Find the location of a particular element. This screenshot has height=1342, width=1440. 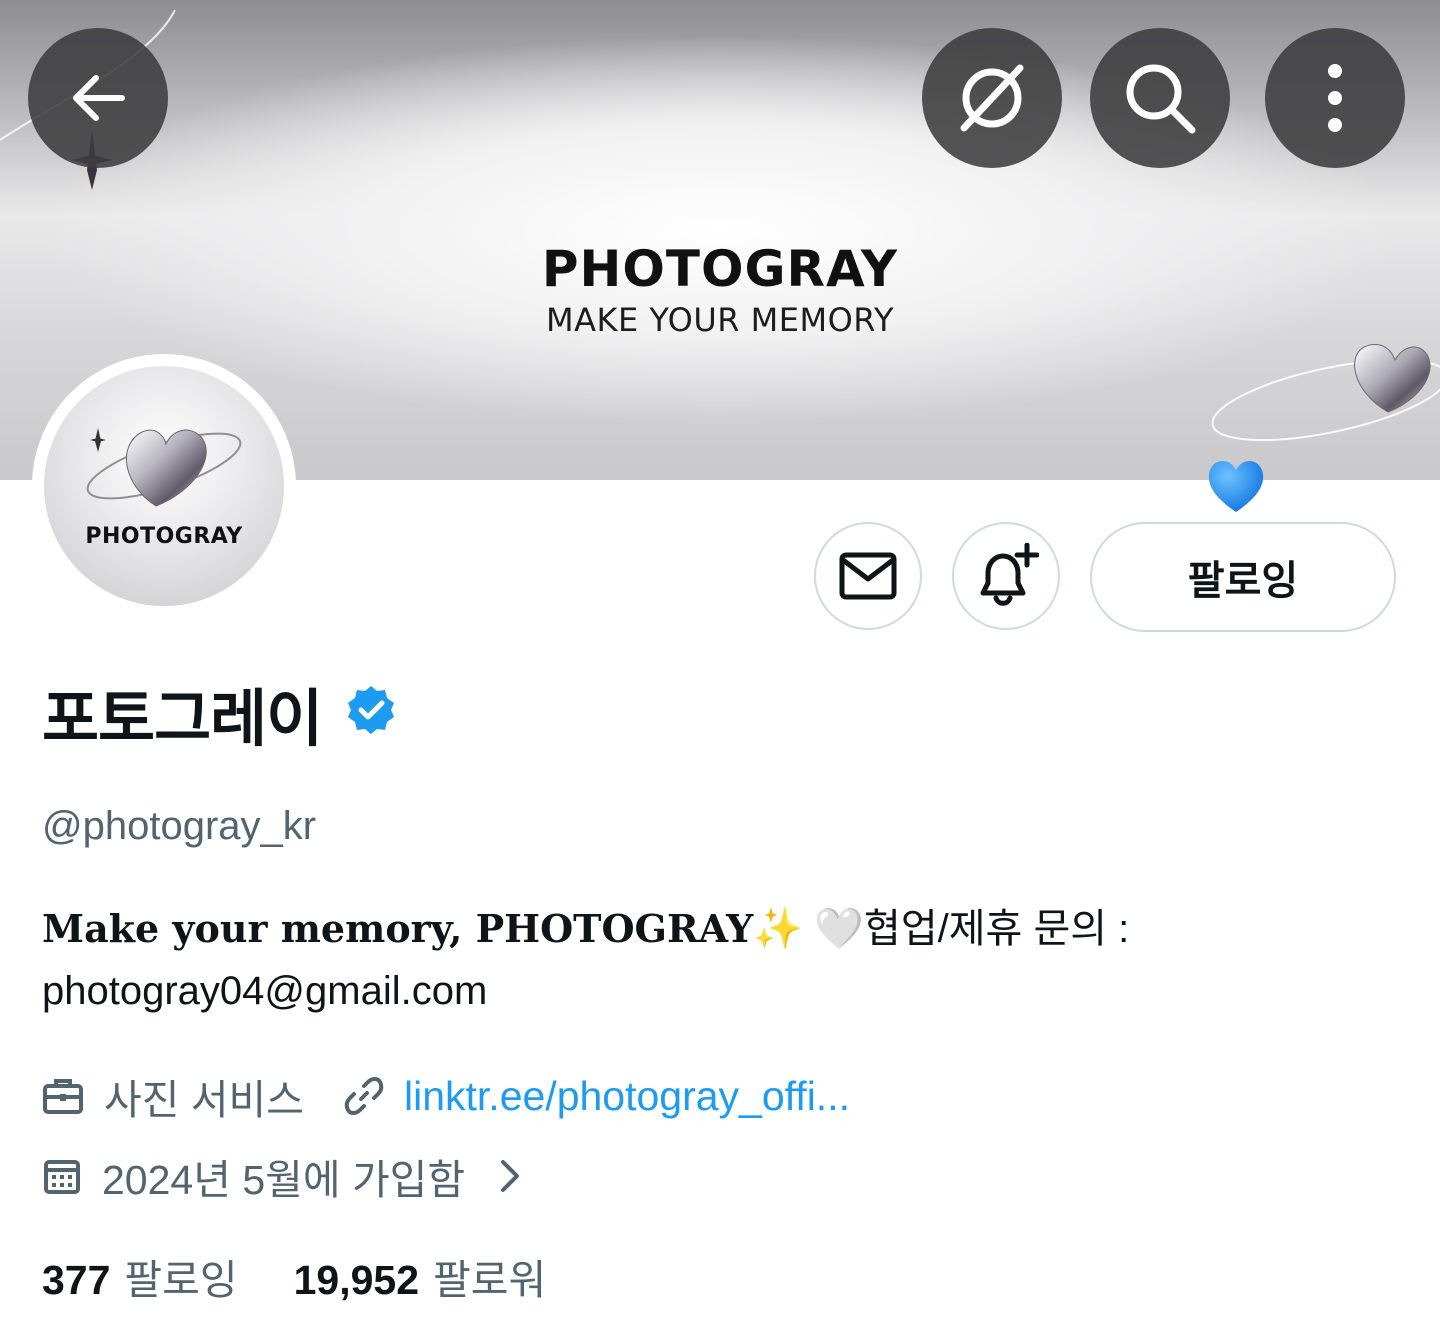

following-button: 팔로잉 is located at coordinates (1243, 577).